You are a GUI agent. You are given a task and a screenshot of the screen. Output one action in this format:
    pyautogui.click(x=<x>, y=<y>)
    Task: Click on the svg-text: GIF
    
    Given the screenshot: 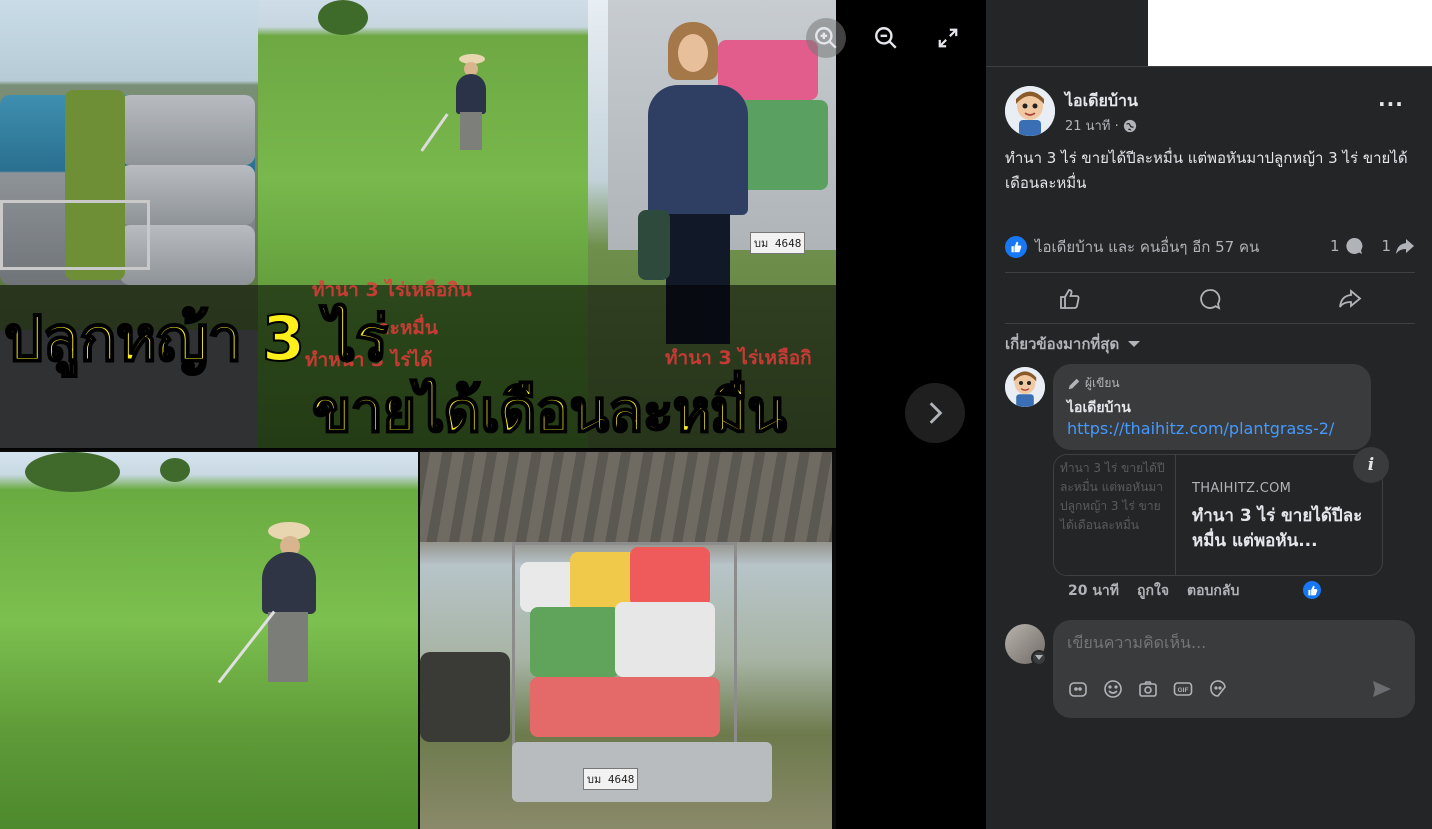 What is the action you would take?
    pyautogui.click(x=1182, y=690)
    